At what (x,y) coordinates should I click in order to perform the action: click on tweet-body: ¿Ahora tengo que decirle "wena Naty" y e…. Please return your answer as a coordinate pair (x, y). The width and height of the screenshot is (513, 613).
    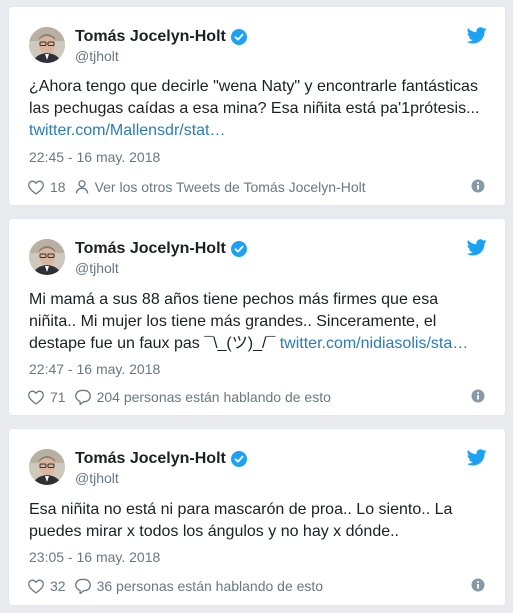
    Looking at the image, I should click on (254, 97).